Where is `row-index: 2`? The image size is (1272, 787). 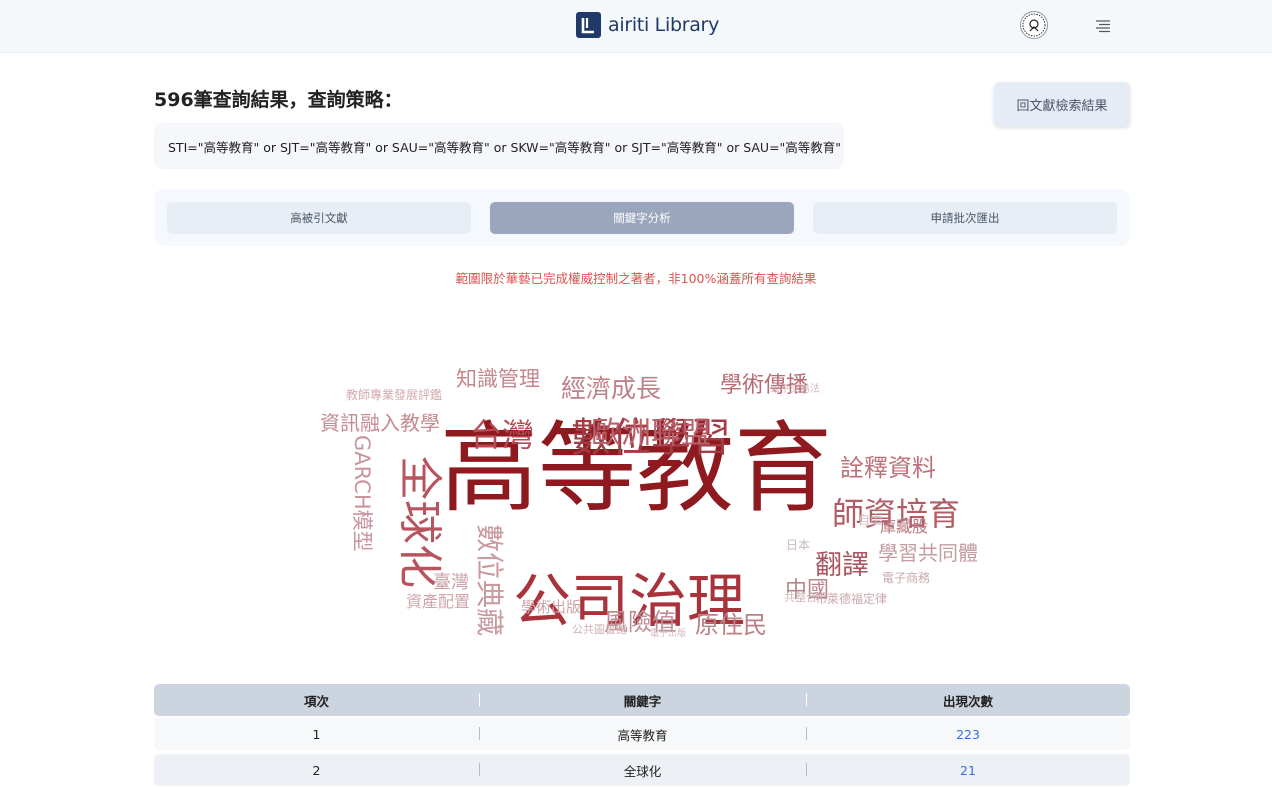 row-index: 2 is located at coordinates (316, 770).